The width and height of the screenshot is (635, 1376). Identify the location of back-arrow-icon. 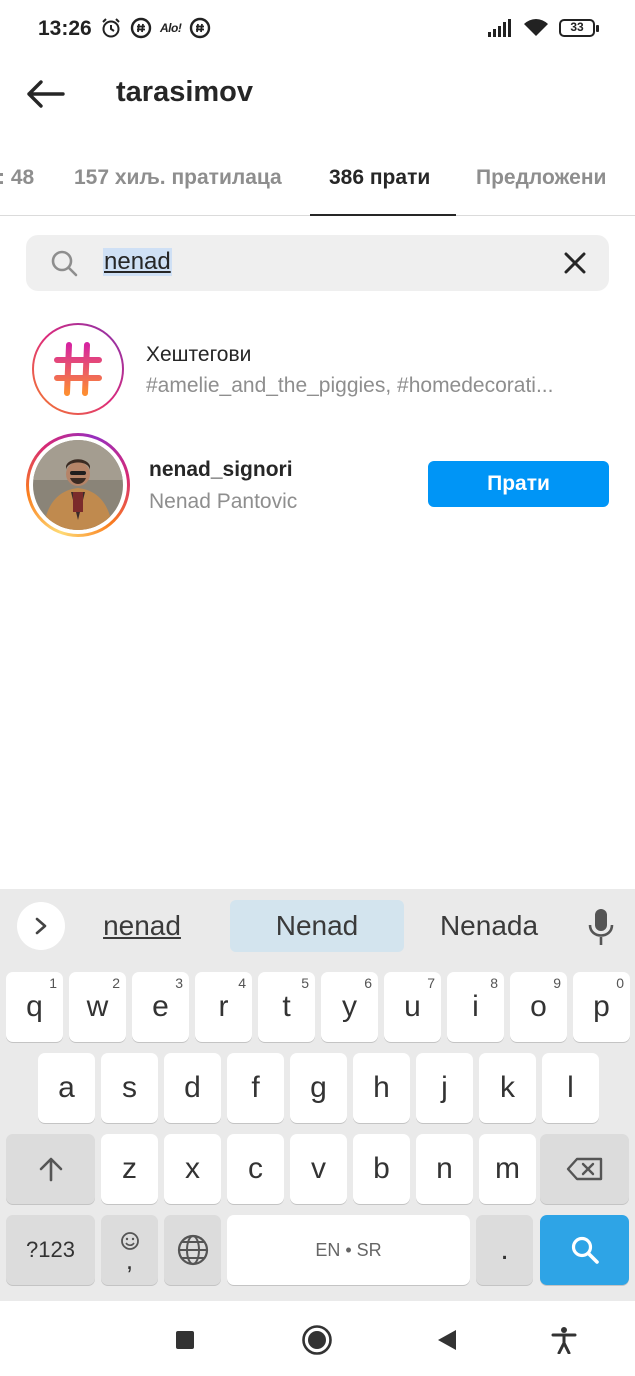
(46, 94).